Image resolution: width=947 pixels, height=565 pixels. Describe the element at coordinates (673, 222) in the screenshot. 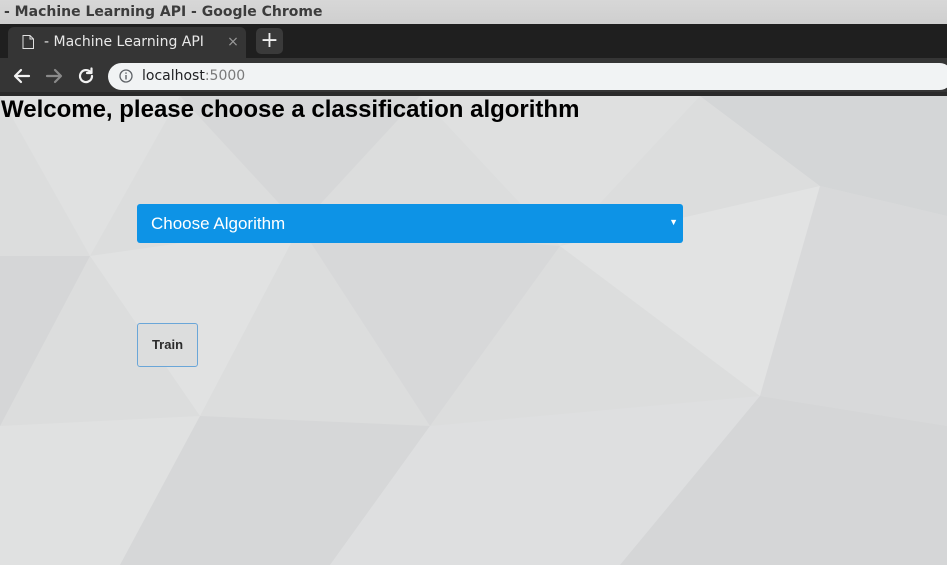

I see `chevron-down-icon: ▼` at that location.